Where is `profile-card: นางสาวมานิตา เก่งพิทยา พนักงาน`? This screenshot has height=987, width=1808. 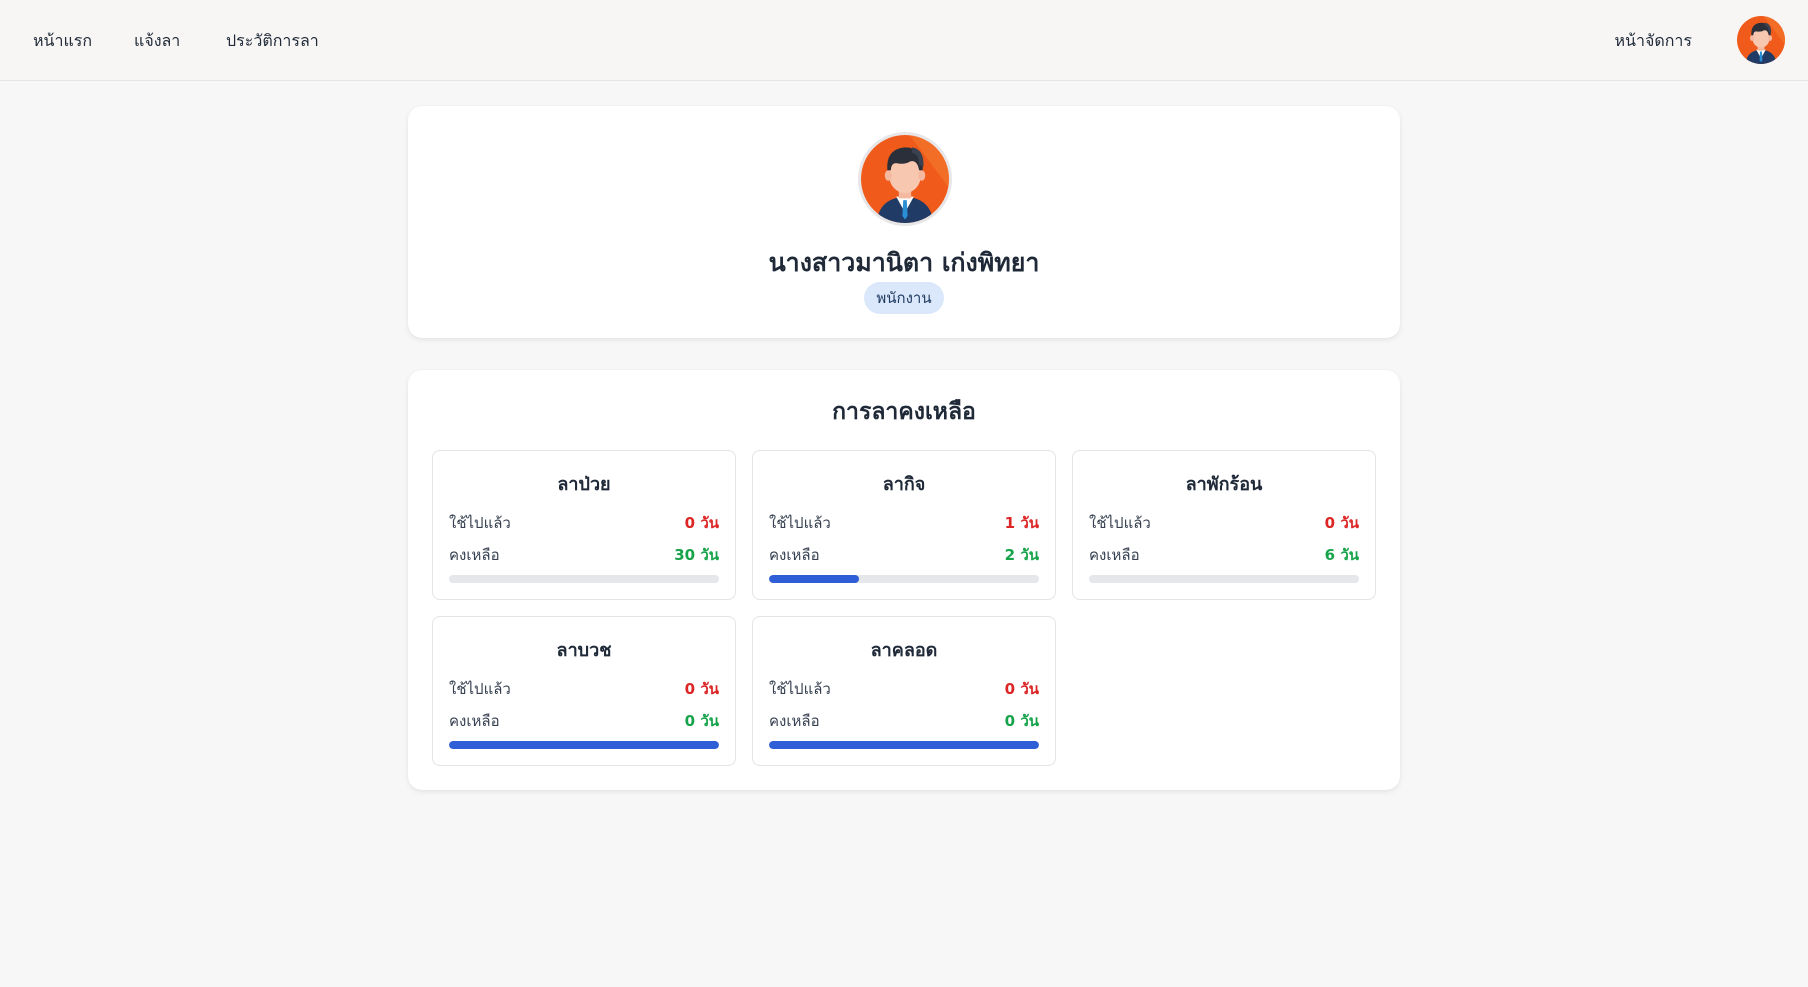 profile-card: นางสาวมานิตา เก่งพิทยา พนักงาน is located at coordinates (904, 222).